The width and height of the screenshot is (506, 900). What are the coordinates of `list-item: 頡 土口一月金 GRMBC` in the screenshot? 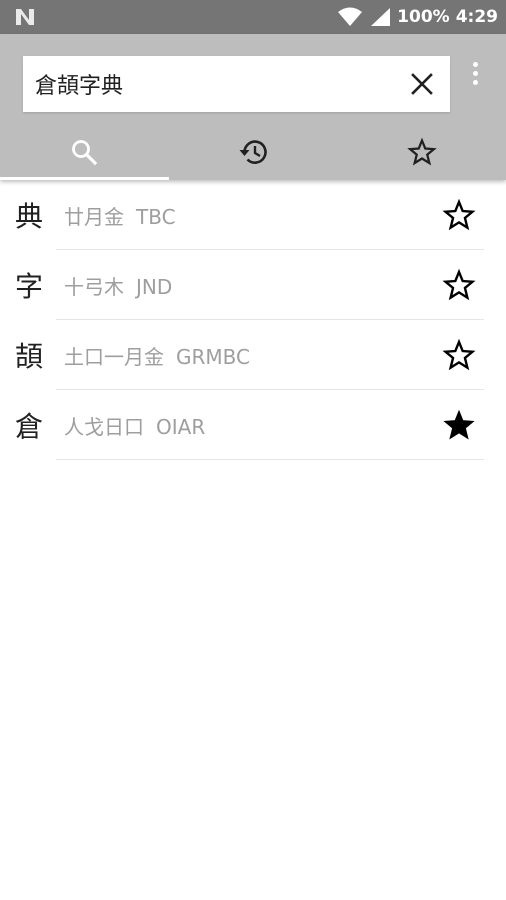 It's located at (253, 355).